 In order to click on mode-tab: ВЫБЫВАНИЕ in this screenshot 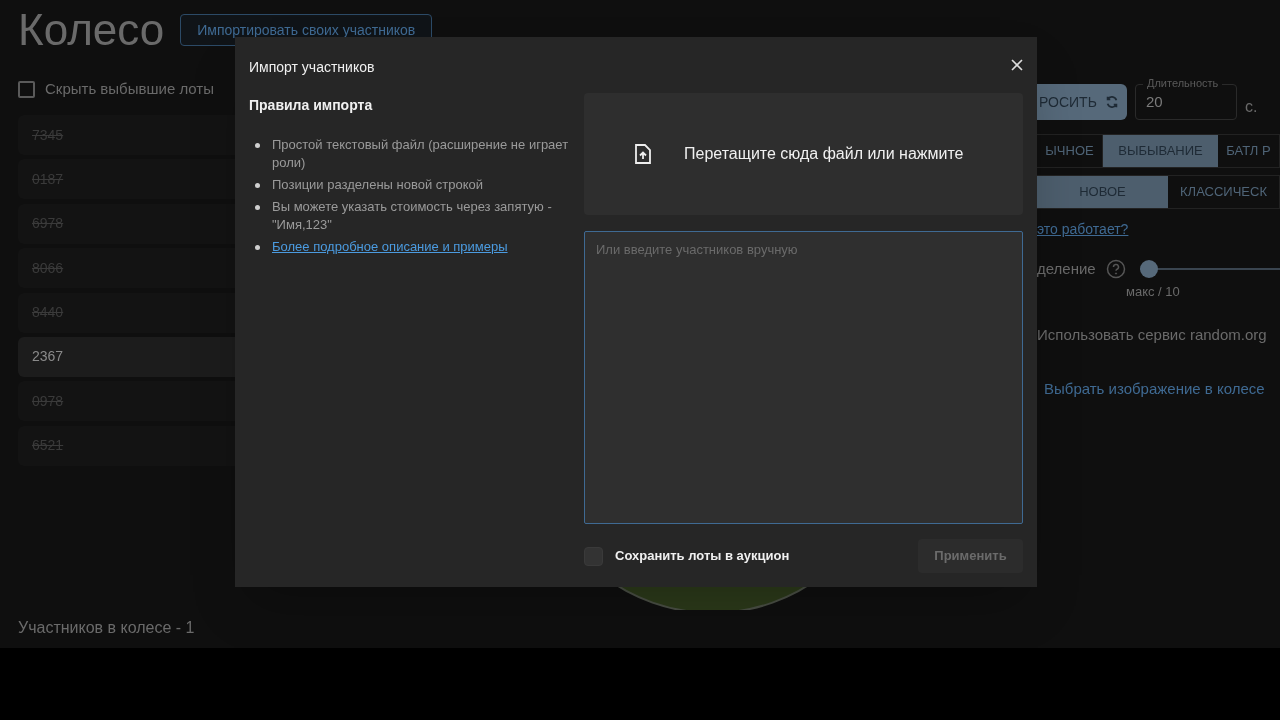, I will do `click(1160, 151)`.